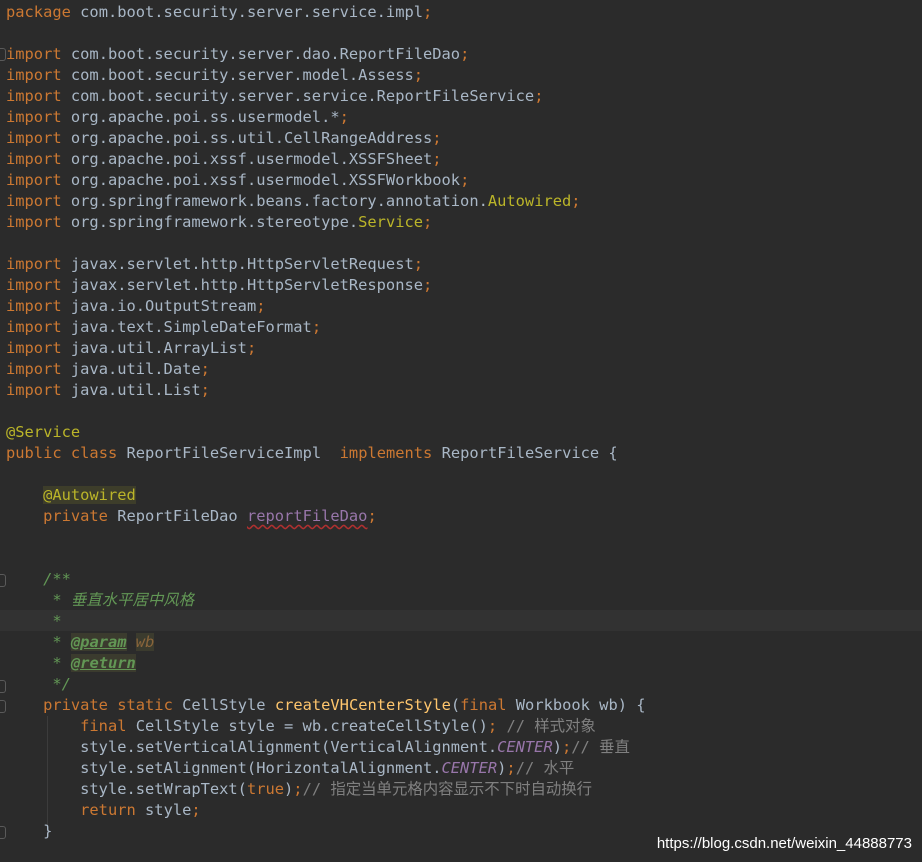 The height and width of the screenshot is (862, 922). What do you see at coordinates (461, 620) in the screenshot?
I see `current-line-highlight` at bounding box center [461, 620].